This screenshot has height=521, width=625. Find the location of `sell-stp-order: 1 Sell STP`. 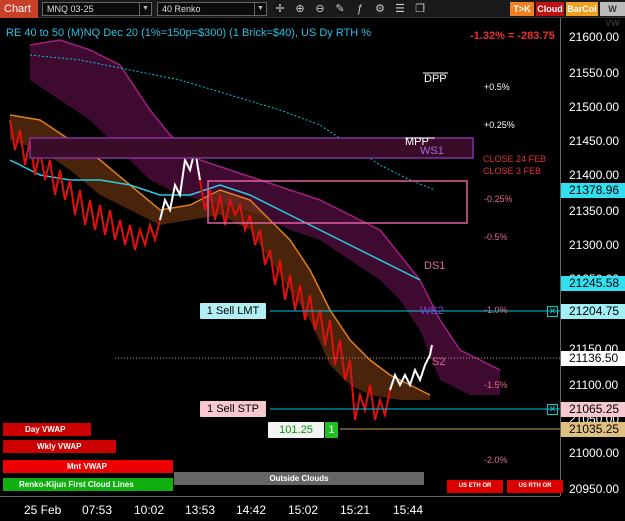

sell-stp-order: 1 Sell STP is located at coordinates (233, 409).